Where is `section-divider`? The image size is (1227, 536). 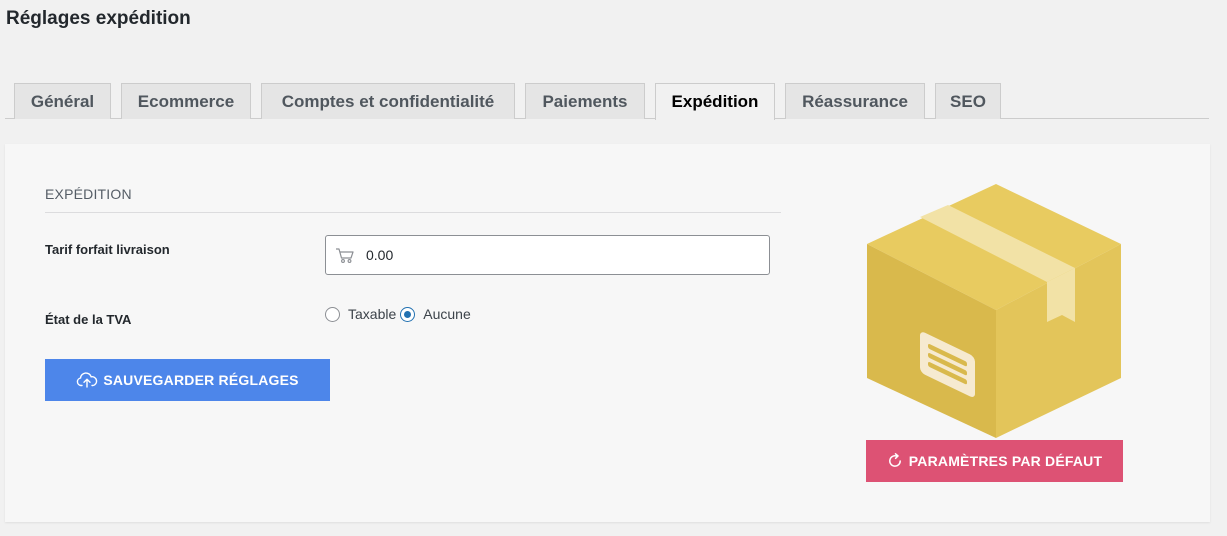 section-divider is located at coordinates (413, 212).